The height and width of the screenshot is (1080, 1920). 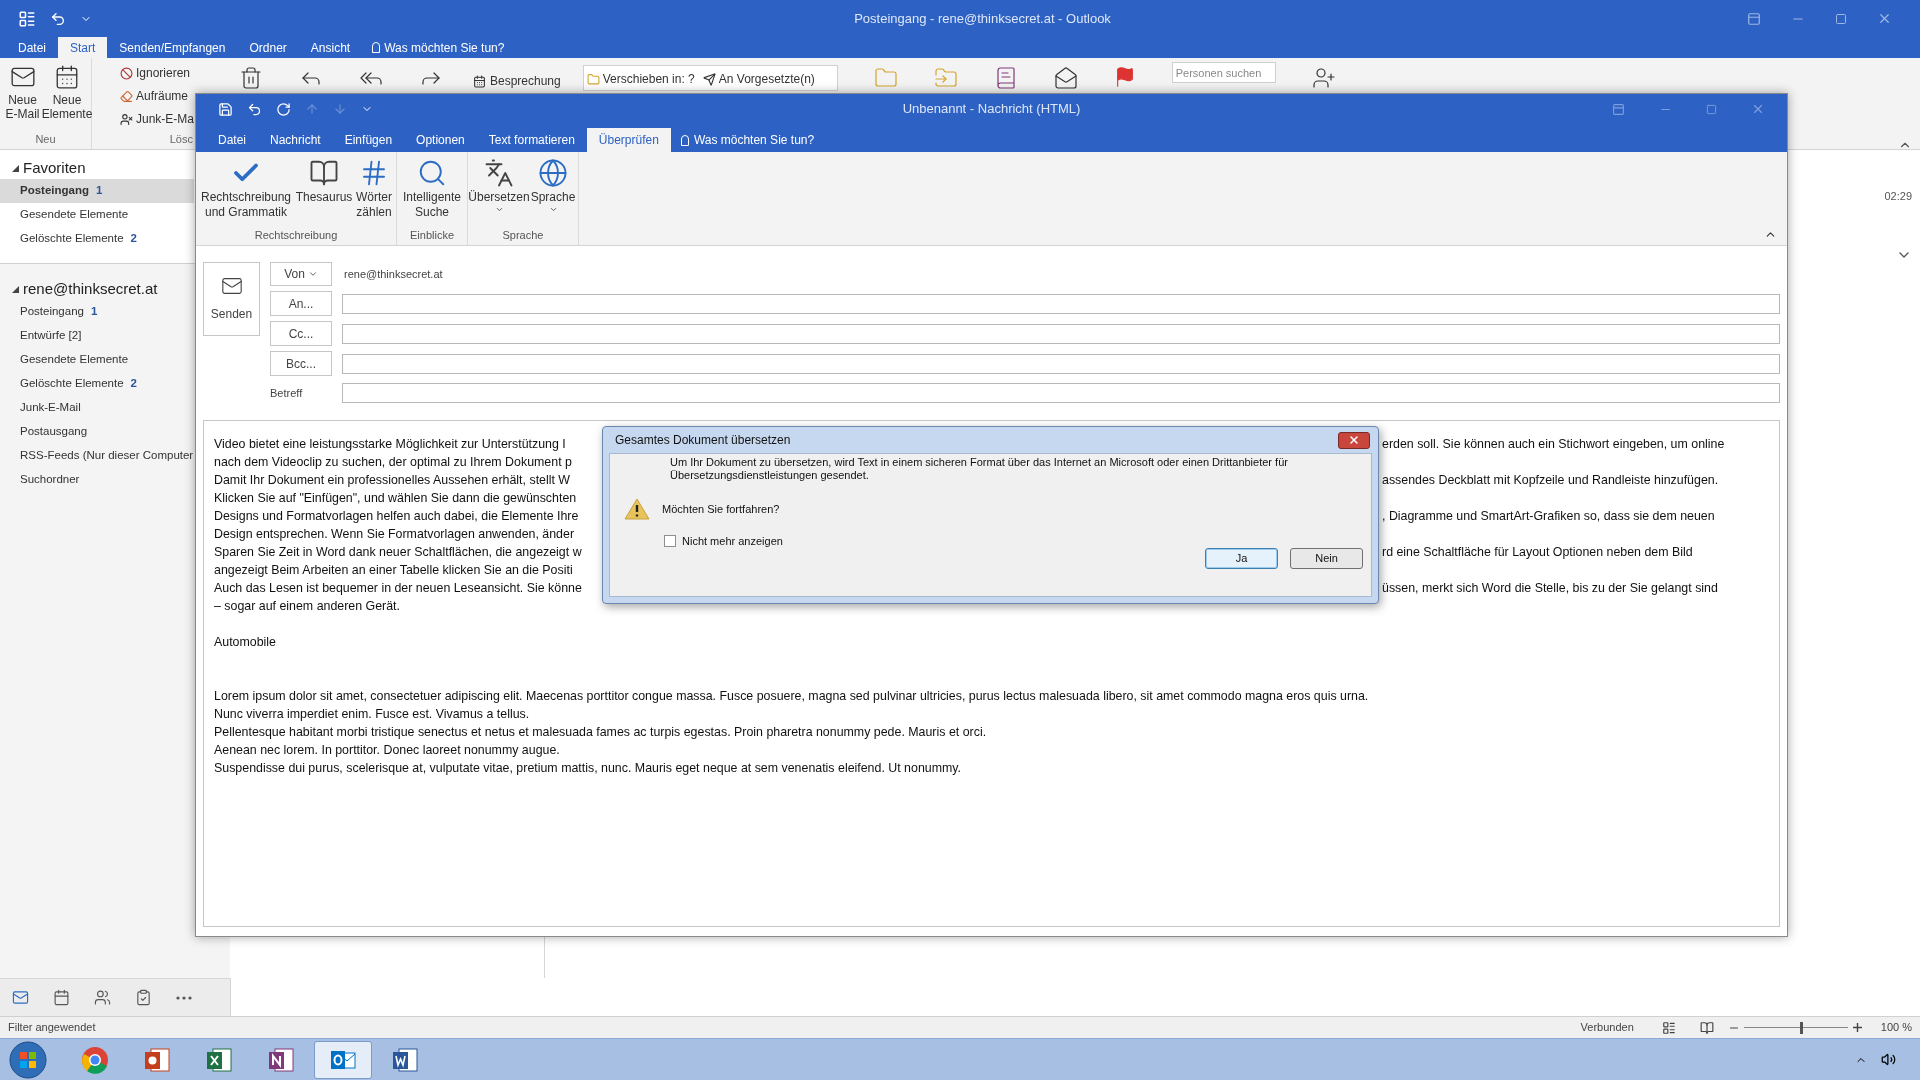 What do you see at coordinates (97, 456) in the screenshot?
I see `folder-item: RSS-Feeds (Nur dieser Computer` at bounding box center [97, 456].